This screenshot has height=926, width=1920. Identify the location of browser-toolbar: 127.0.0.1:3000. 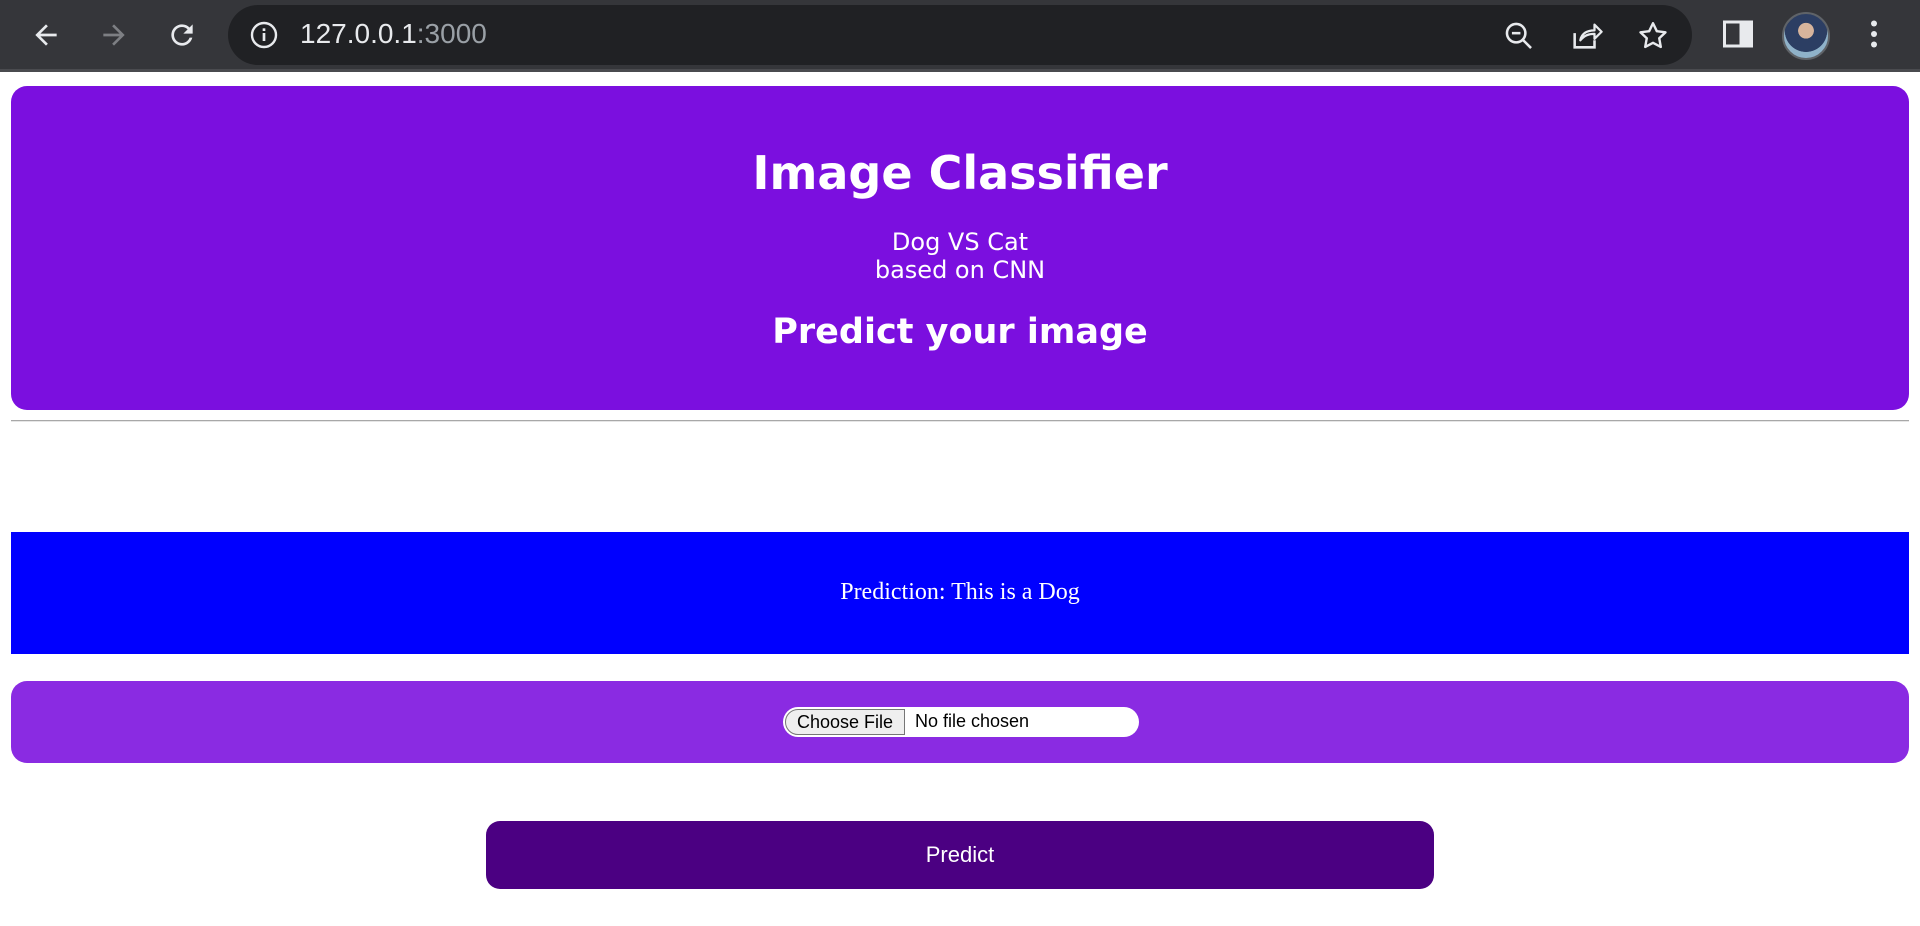
(960, 36).